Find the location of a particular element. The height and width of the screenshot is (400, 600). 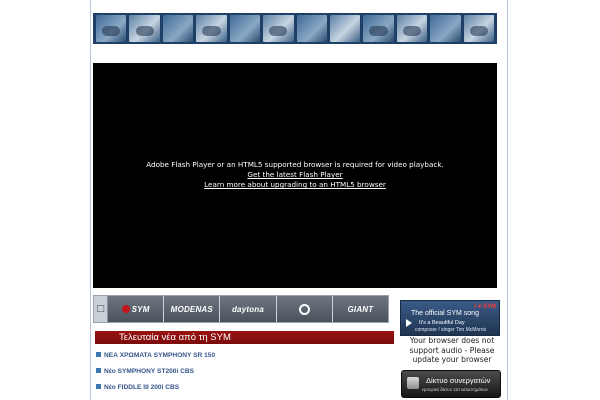

news-item-label: Νέο FIDDLE III 200i CBS is located at coordinates (142, 387).